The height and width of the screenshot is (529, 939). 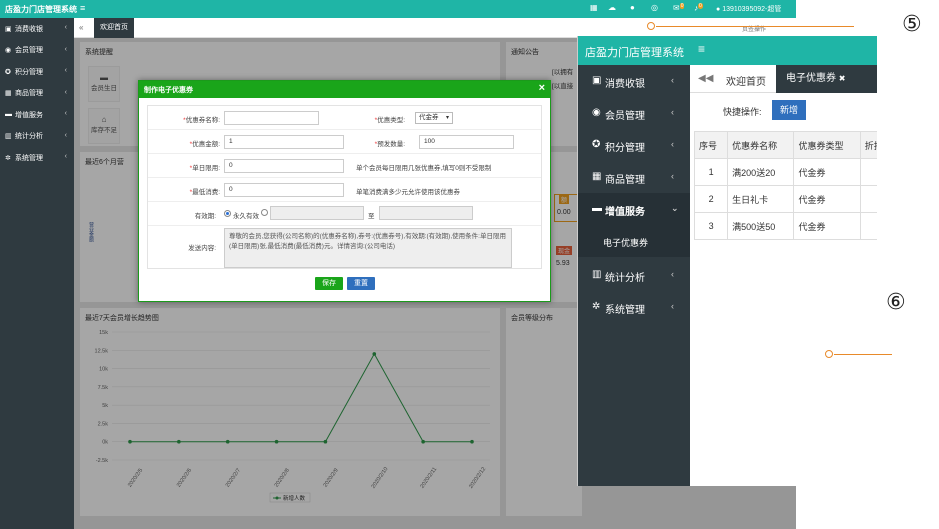 I want to click on user-account: ● 13910395092-超管, so click(x=748, y=9).